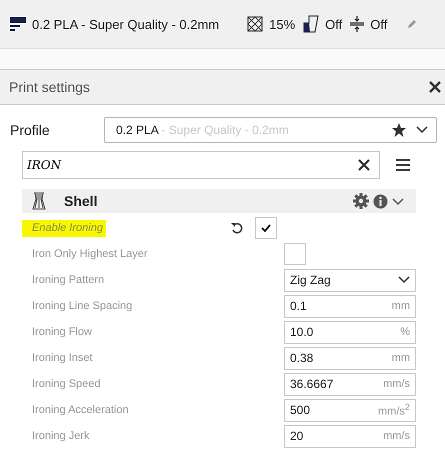 The image size is (445, 460). Describe the element at coordinates (255, 24) in the screenshot. I see `infill-icon` at that location.